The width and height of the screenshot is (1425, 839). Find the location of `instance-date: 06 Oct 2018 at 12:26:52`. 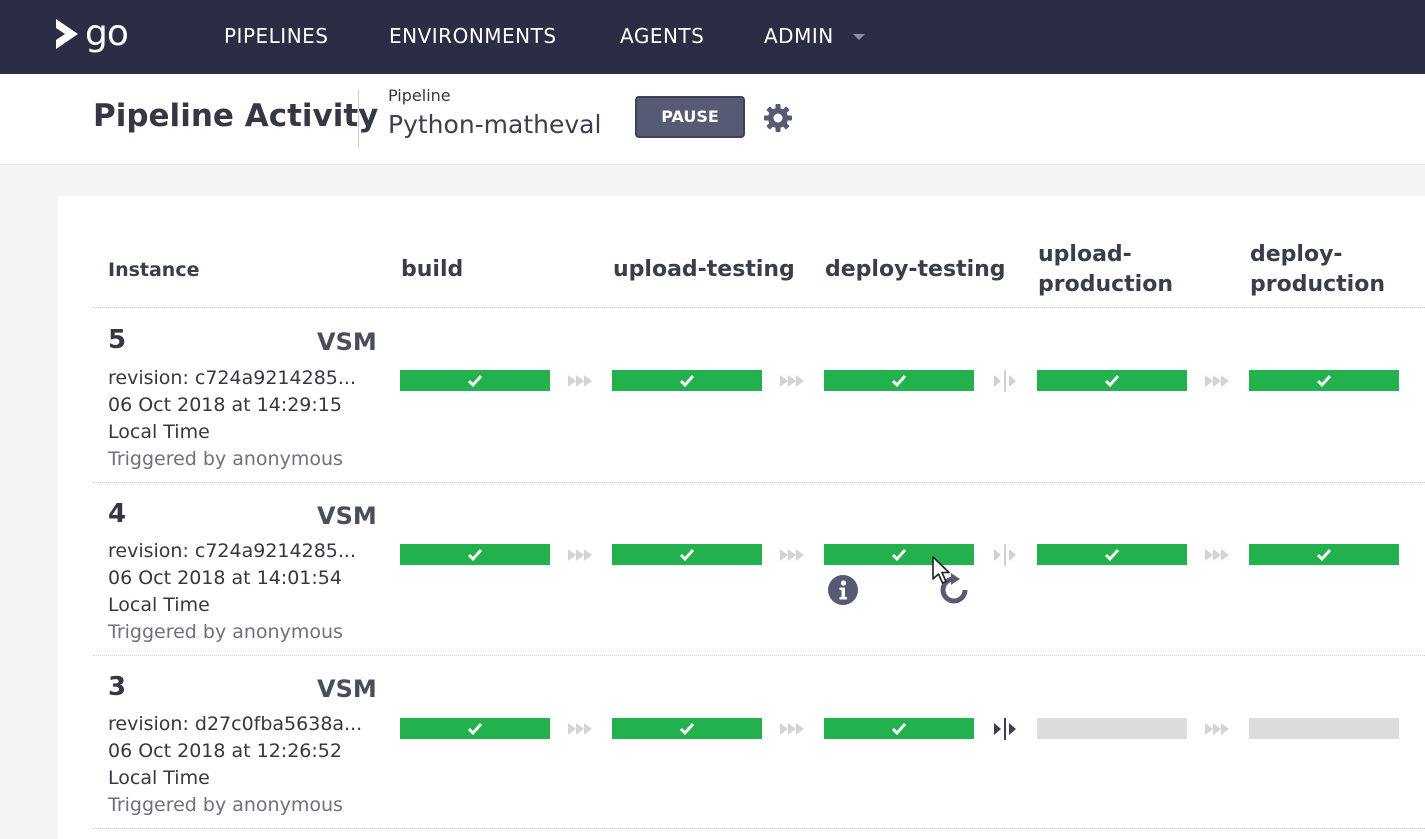

instance-date: 06 Oct 2018 at 12:26:52 is located at coordinates (225, 751).